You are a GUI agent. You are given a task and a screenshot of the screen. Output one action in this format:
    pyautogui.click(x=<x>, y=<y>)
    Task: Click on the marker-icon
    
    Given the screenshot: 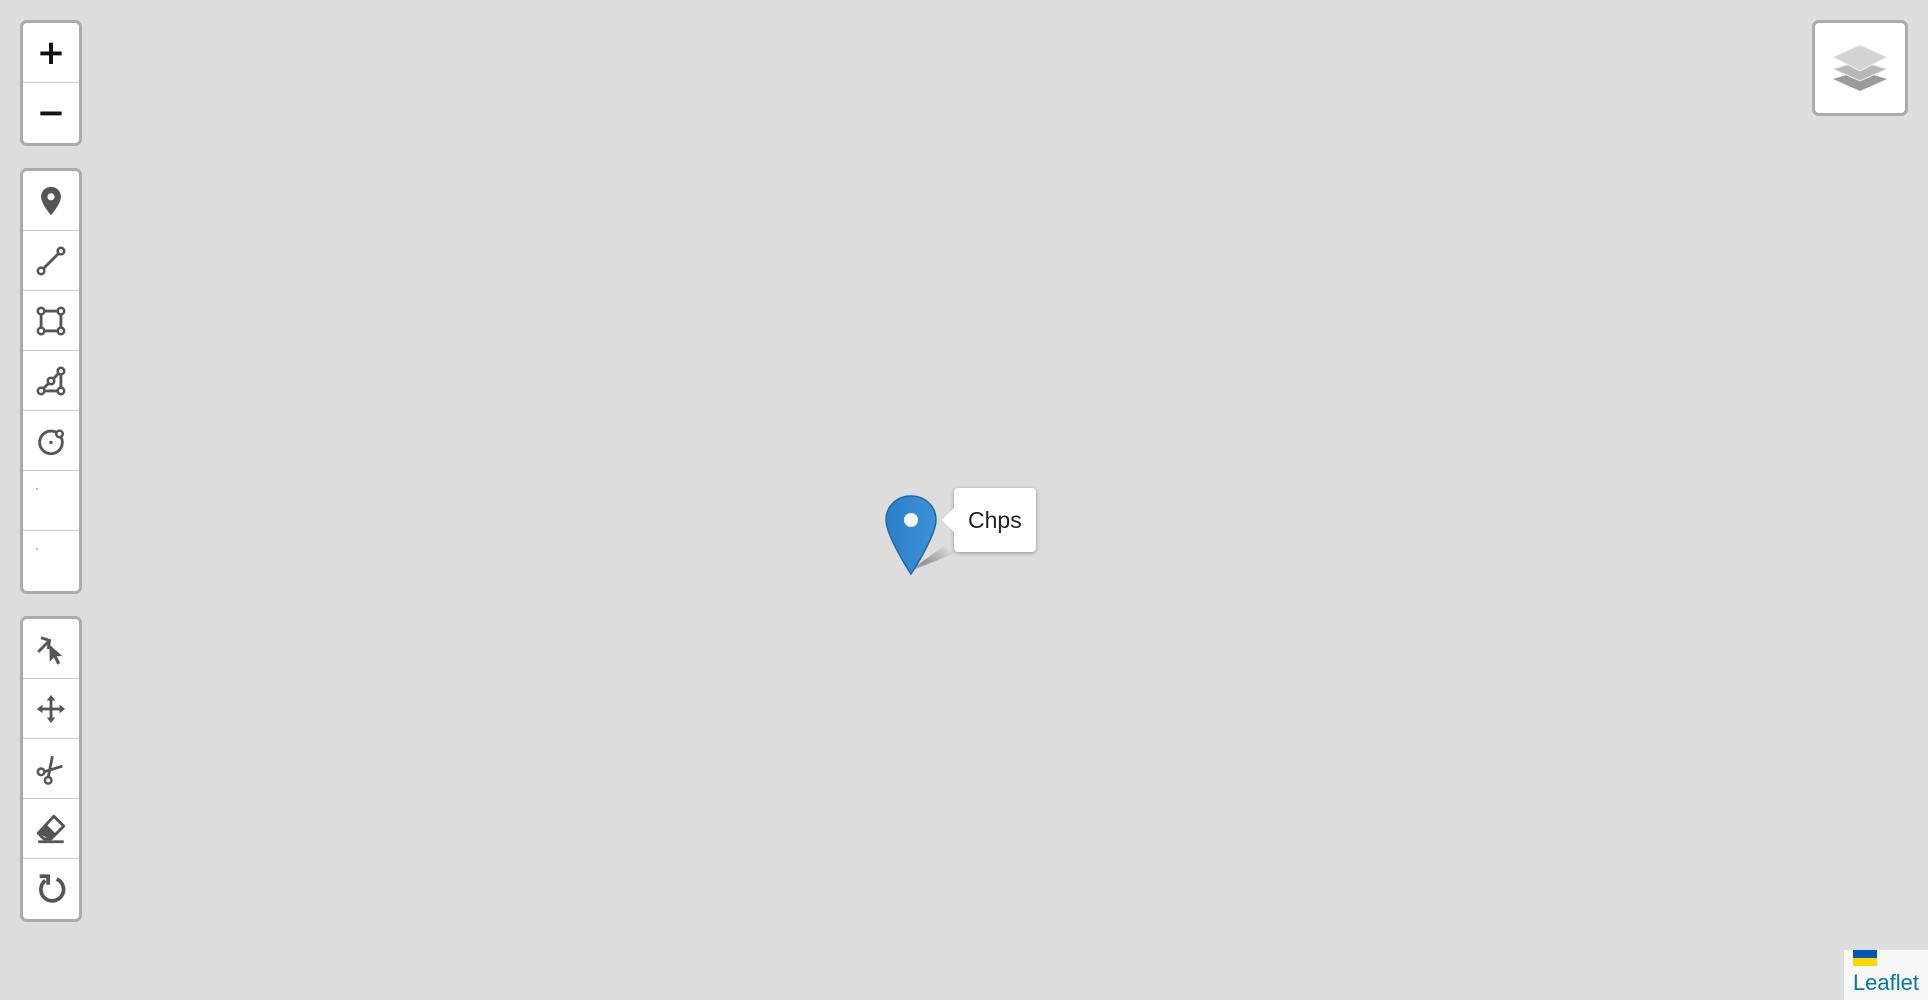 What is the action you would take?
    pyautogui.click(x=51, y=200)
    